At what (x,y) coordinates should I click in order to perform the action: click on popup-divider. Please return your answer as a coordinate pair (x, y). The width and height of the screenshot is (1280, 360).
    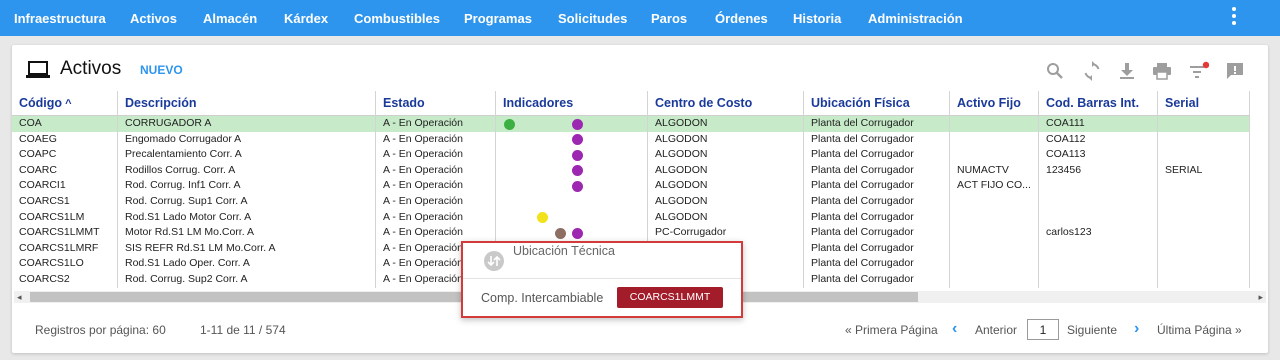
    Looking at the image, I should click on (602, 278).